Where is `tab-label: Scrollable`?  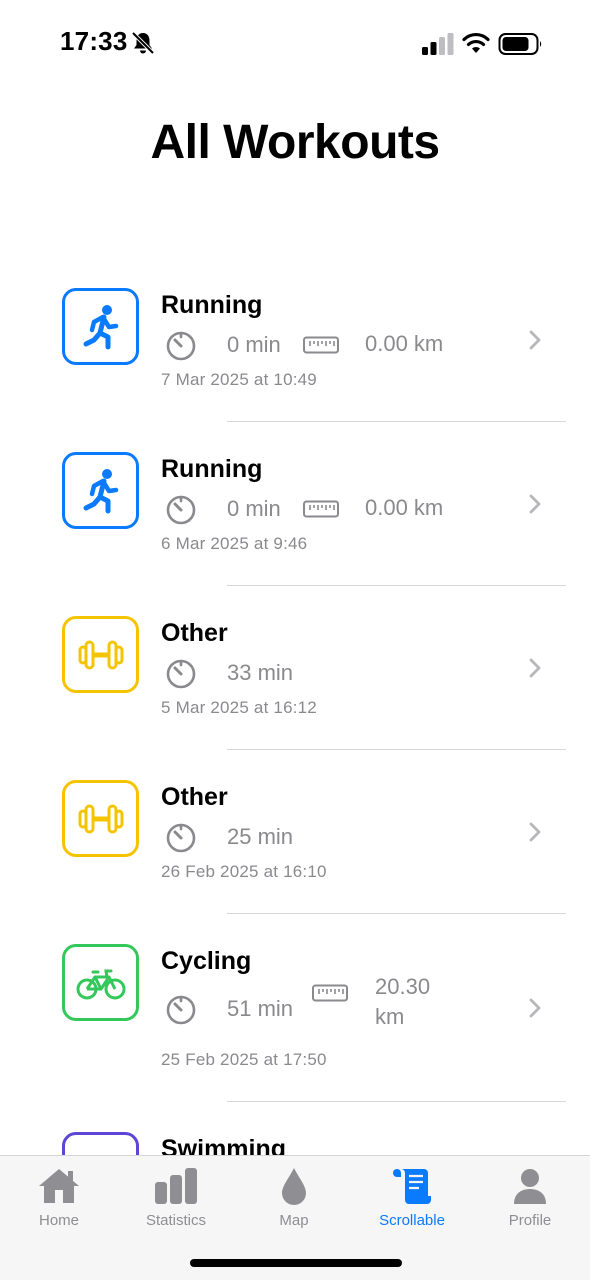
tab-label: Scrollable is located at coordinates (412, 1220).